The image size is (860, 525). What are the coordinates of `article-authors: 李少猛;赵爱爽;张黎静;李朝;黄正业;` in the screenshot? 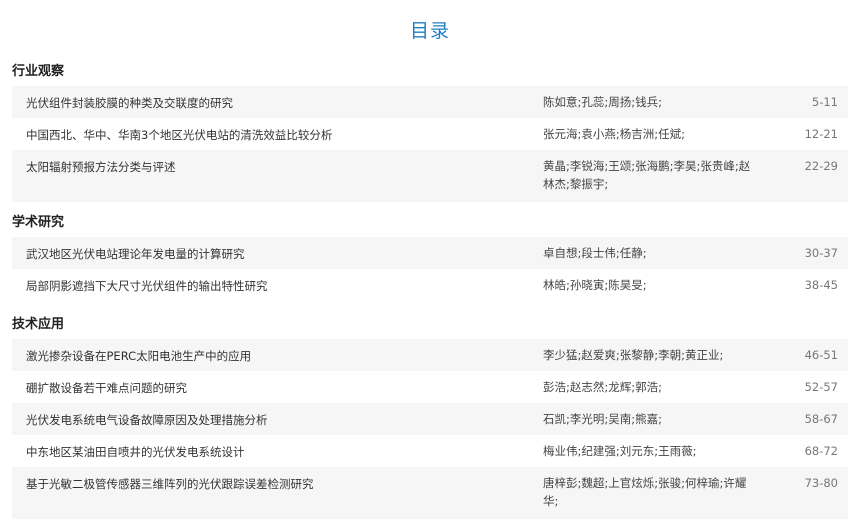 It's located at (633, 355).